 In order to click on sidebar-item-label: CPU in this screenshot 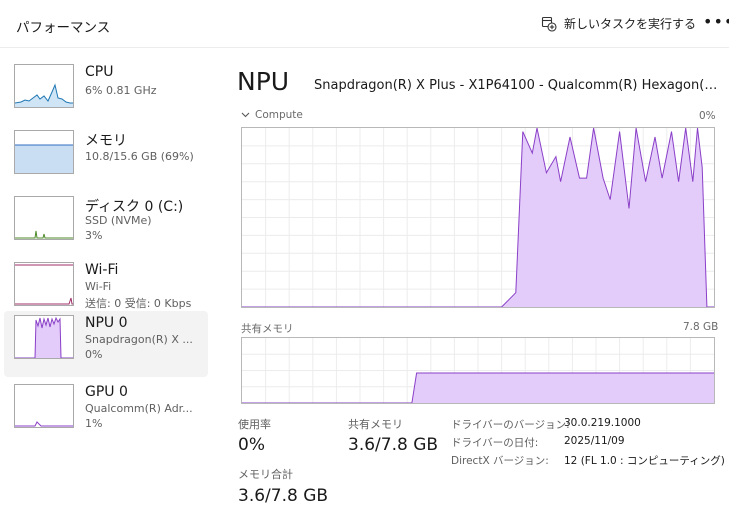, I will do `click(99, 72)`.